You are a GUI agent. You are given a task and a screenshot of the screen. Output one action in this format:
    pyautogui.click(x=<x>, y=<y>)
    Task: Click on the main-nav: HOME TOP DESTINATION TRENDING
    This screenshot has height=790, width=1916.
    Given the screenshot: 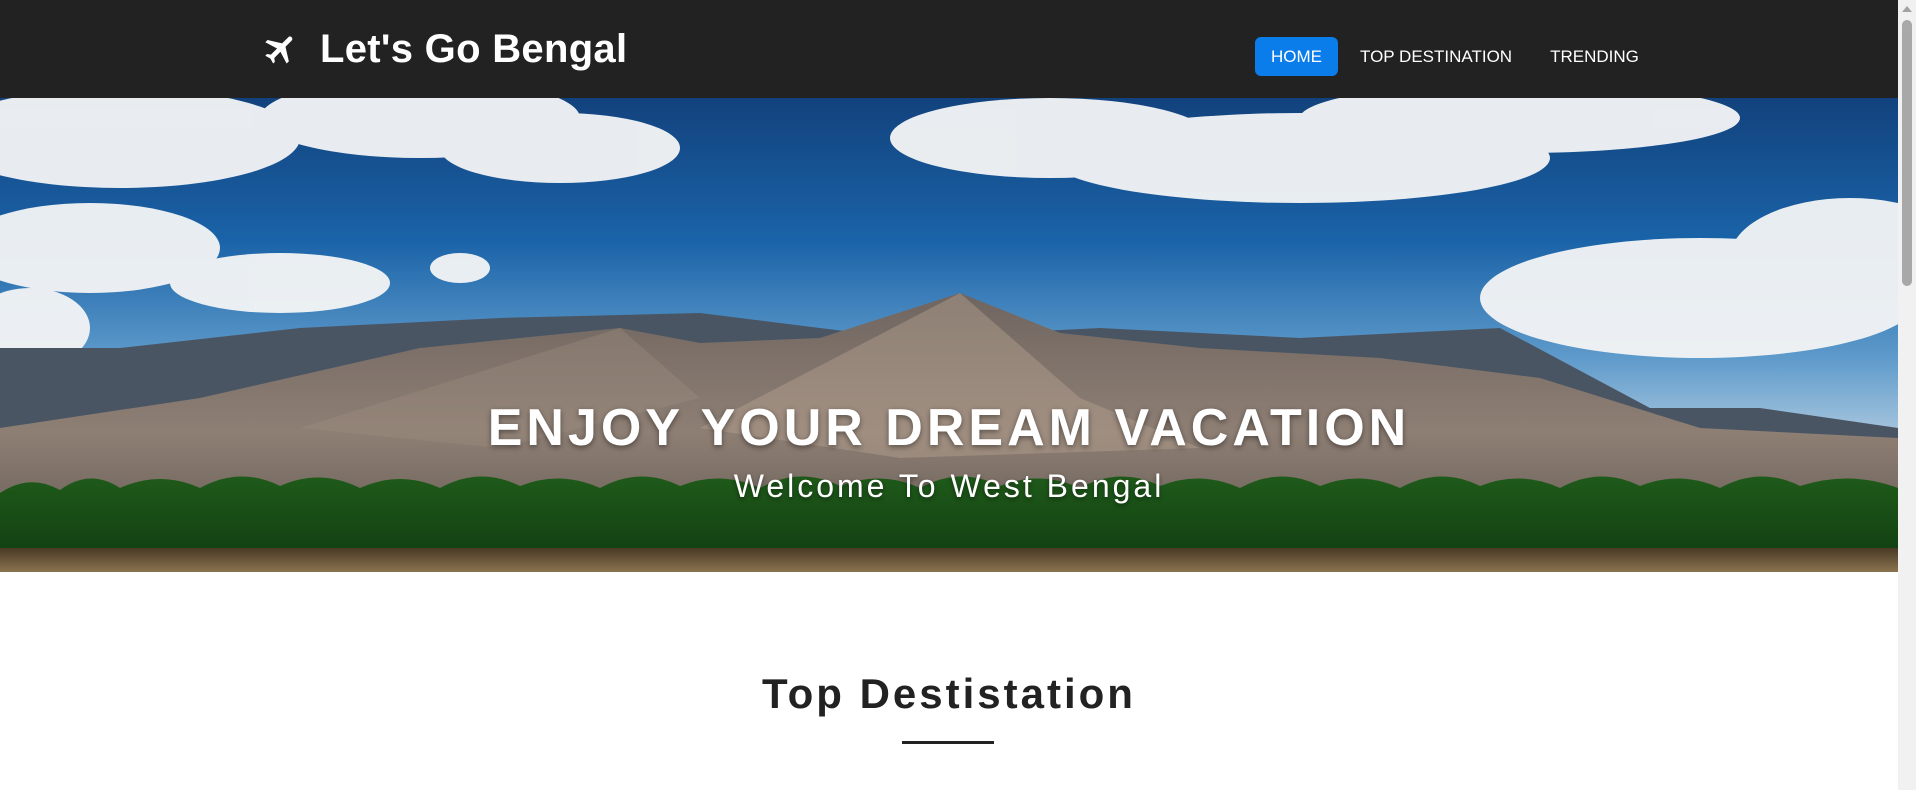 What is the action you would take?
    pyautogui.click(x=1458, y=56)
    